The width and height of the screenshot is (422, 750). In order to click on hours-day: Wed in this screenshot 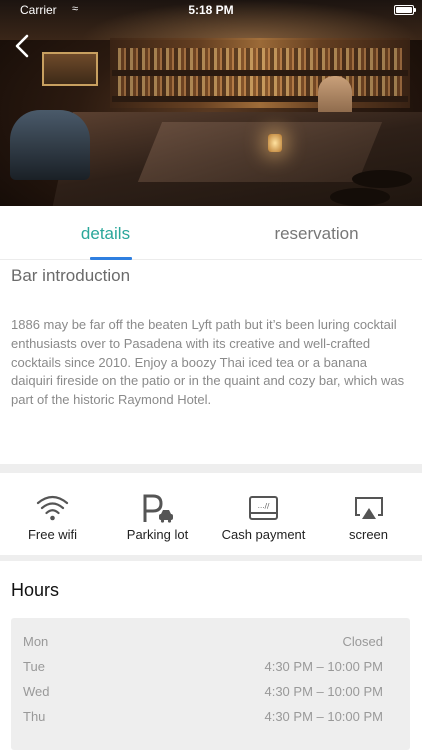, I will do `click(36, 691)`.